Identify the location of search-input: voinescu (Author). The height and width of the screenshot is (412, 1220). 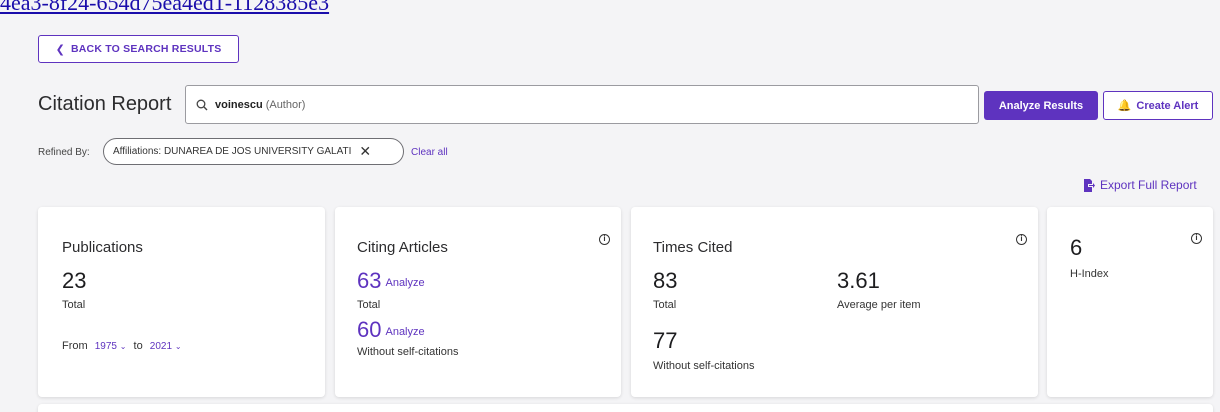
(582, 104).